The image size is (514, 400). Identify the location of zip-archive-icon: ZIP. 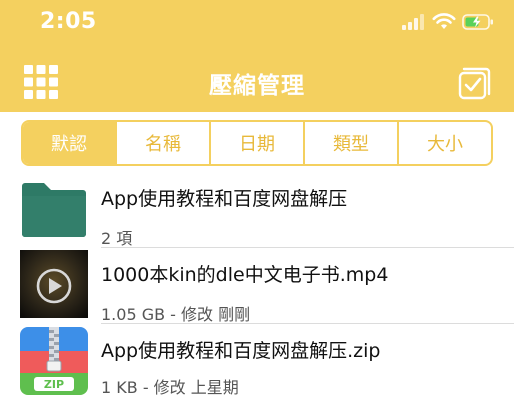
(54, 361).